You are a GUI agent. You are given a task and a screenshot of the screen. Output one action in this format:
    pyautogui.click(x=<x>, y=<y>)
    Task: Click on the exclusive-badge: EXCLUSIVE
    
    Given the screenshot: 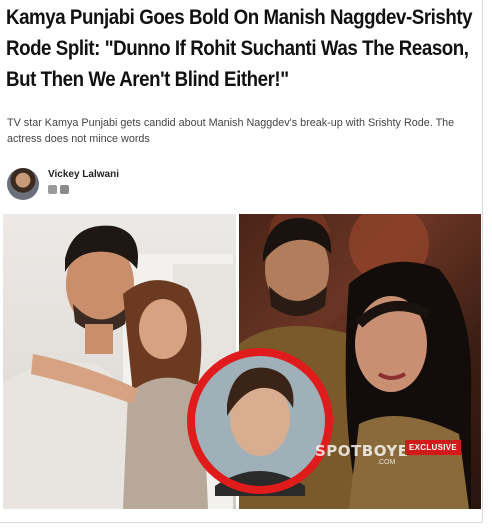 What is the action you would take?
    pyautogui.click(x=433, y=447)
    